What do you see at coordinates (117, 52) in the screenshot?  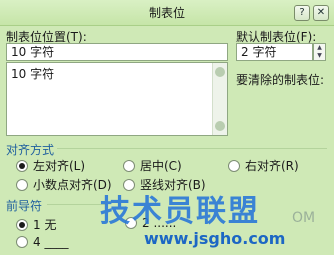 I see `tab-position-input: 10 字符` at bounding box center [117, 52].